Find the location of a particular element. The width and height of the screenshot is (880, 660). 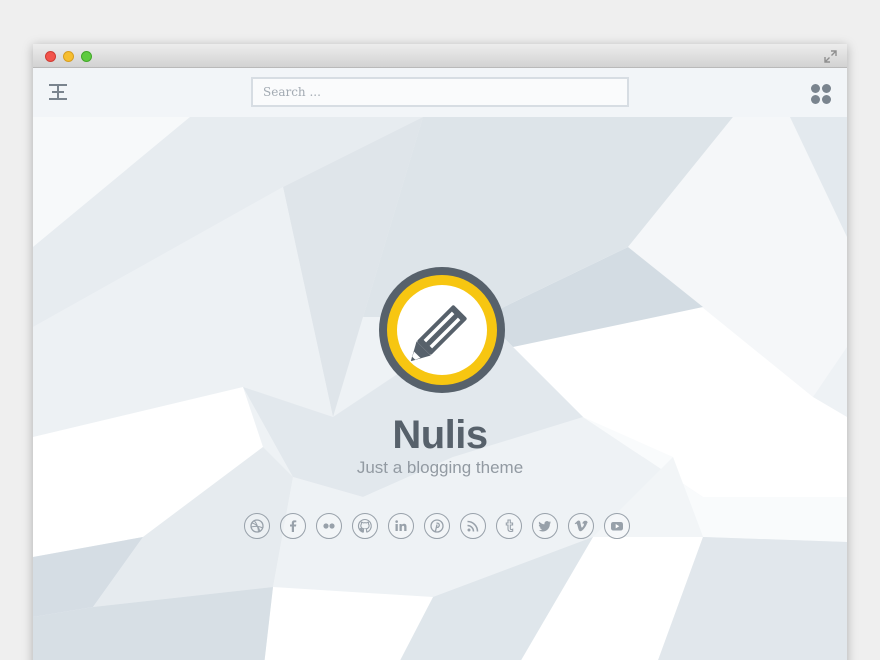

window-titlebar is located at coordinates (440, 56).